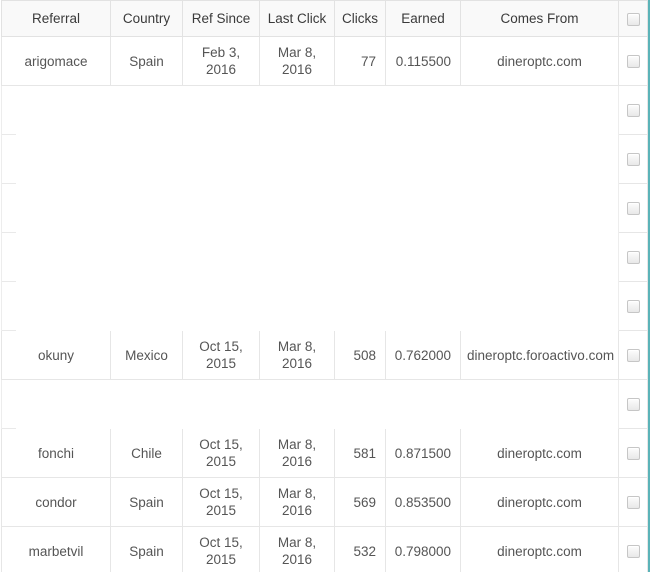  Describe the element at coordinates (56, 61) in the screenshot. I see `cell-referral: arigomace` at that location.